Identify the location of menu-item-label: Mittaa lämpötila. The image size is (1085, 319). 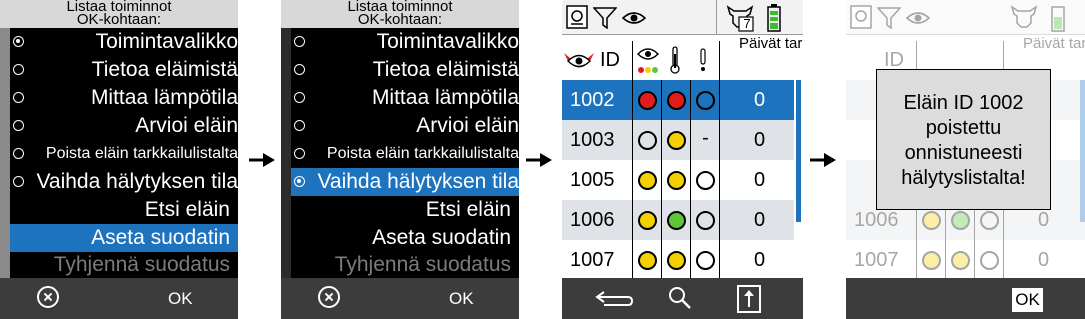
(164, 97).